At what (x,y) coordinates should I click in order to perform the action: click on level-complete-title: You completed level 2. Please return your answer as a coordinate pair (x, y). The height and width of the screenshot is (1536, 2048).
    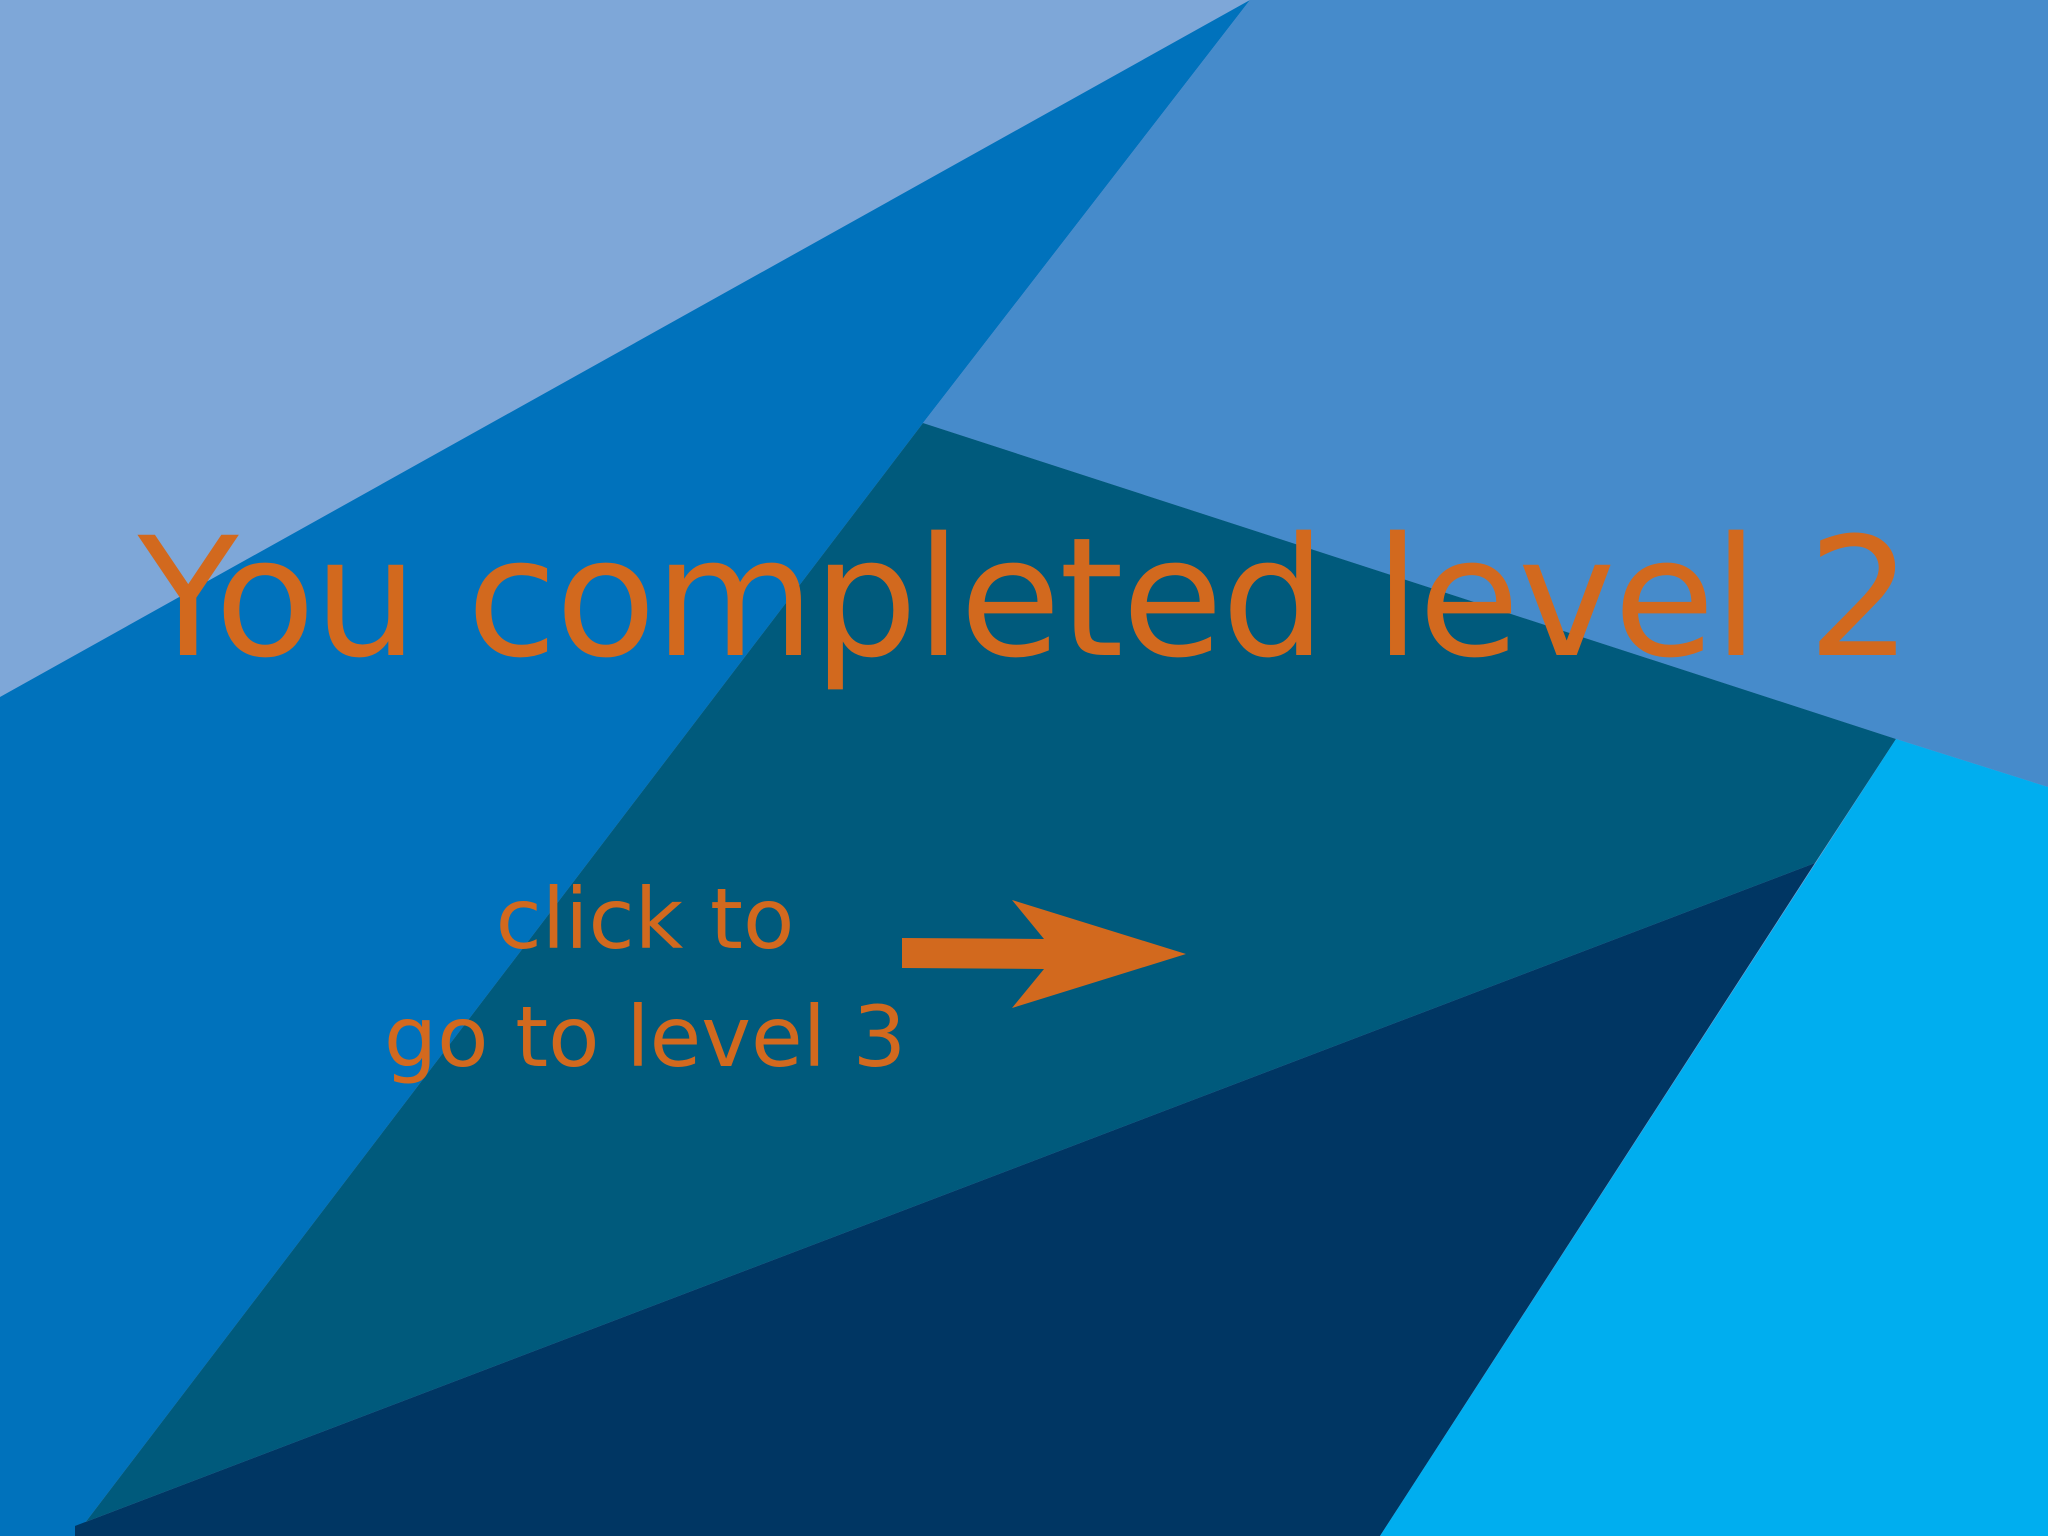
    Looking at the image, I should click on (1025, 598).